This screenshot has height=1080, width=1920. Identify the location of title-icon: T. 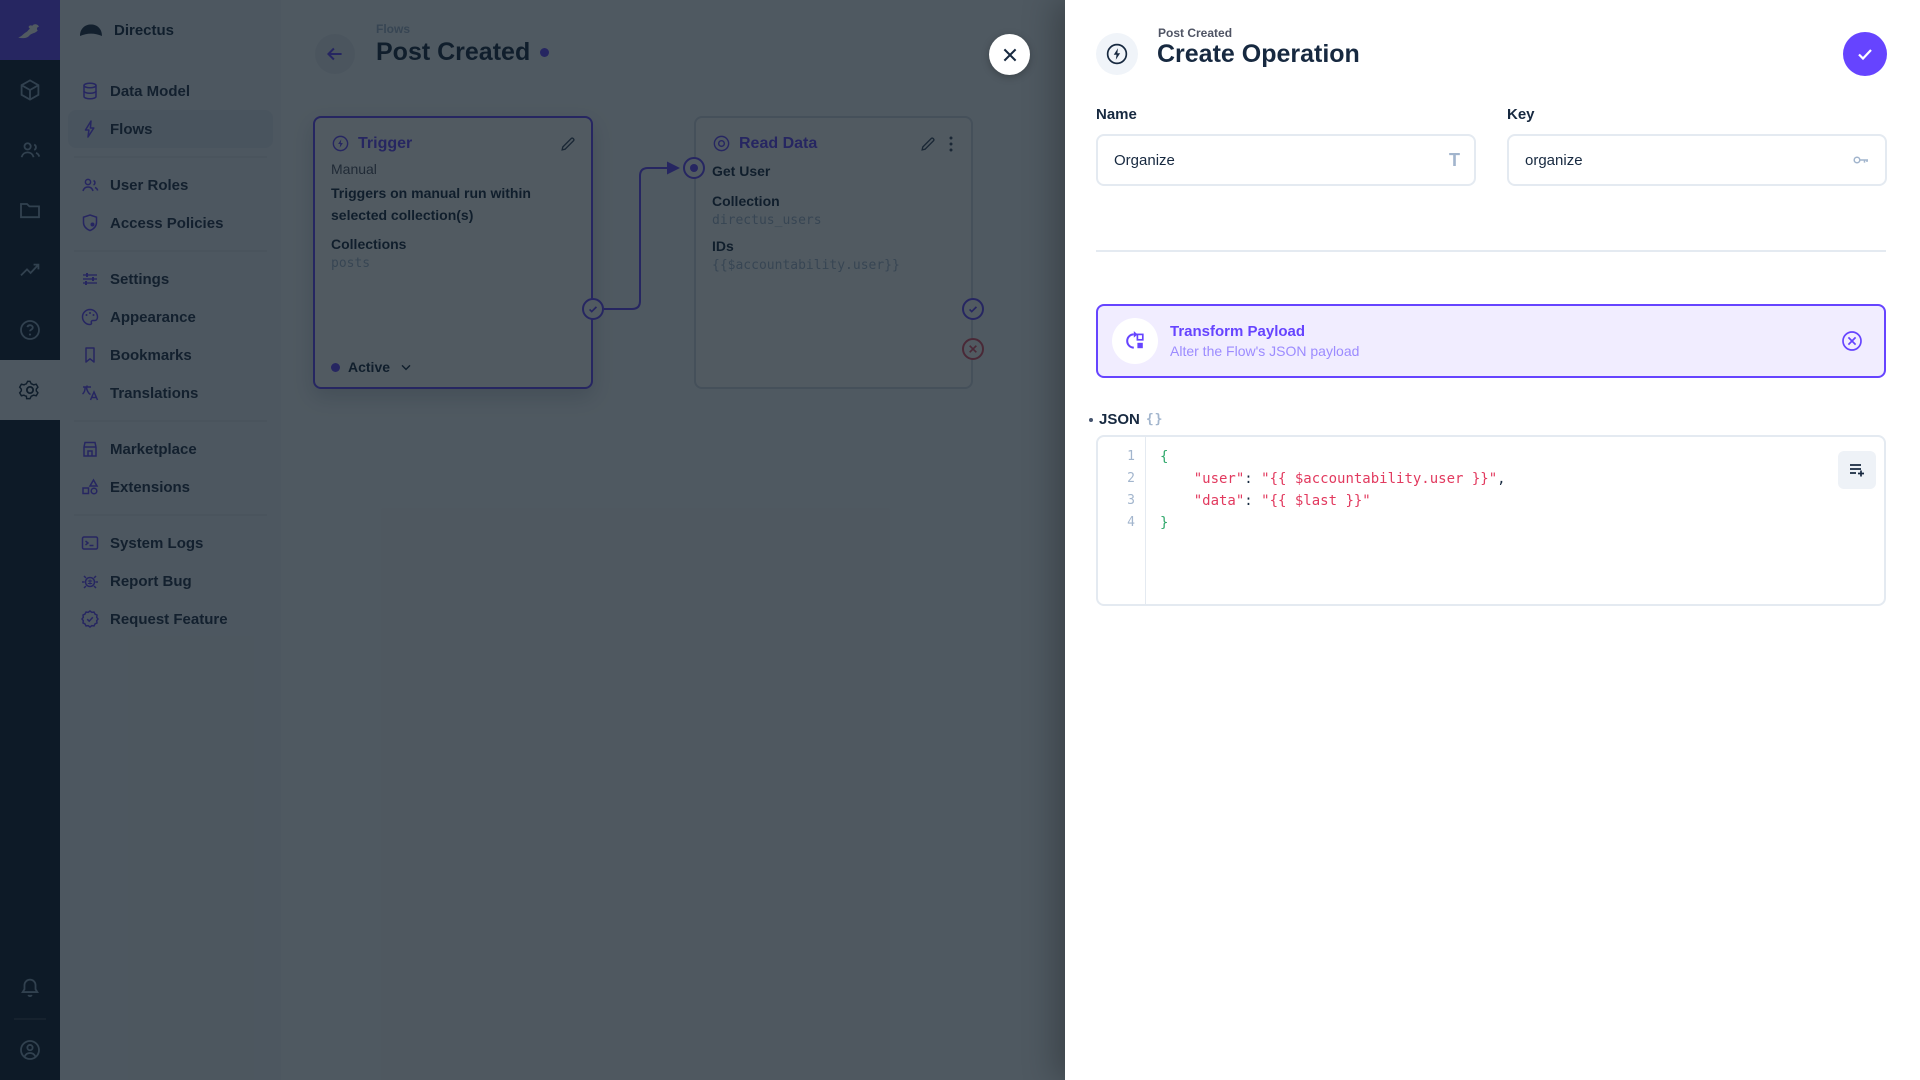
(1454, 159).